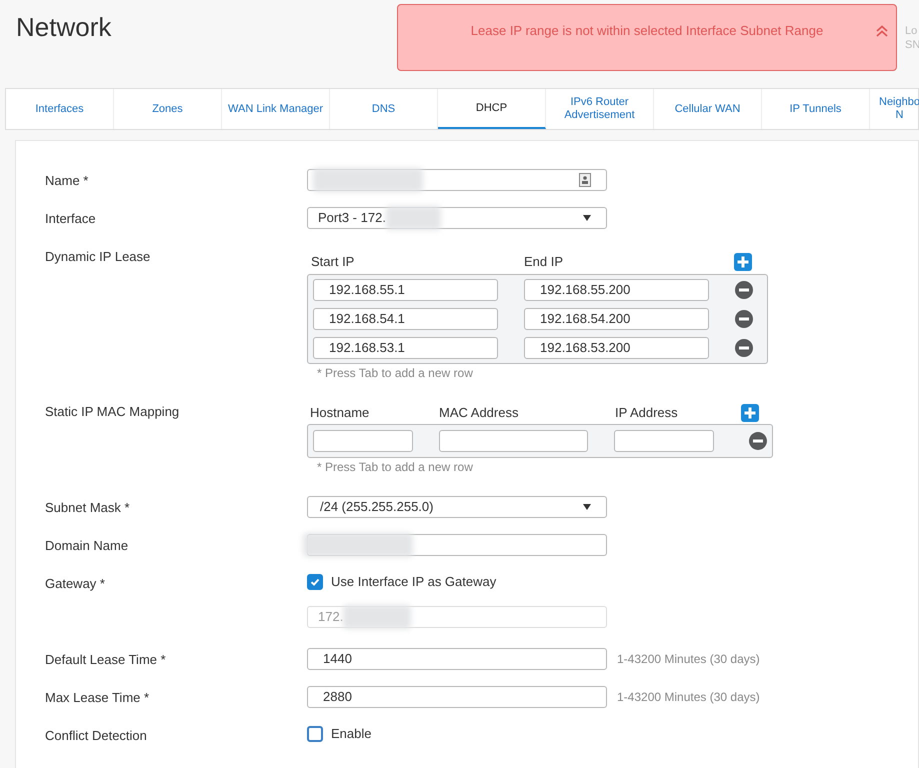 The height and width of the screenshot is (768, 919). I want to click on tab: Zones, so click(168, 109).